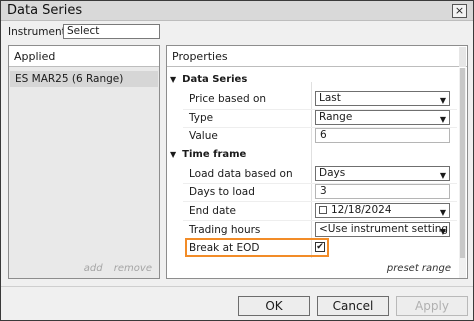  I want to click on remove-link: remove, so click(133, 268).